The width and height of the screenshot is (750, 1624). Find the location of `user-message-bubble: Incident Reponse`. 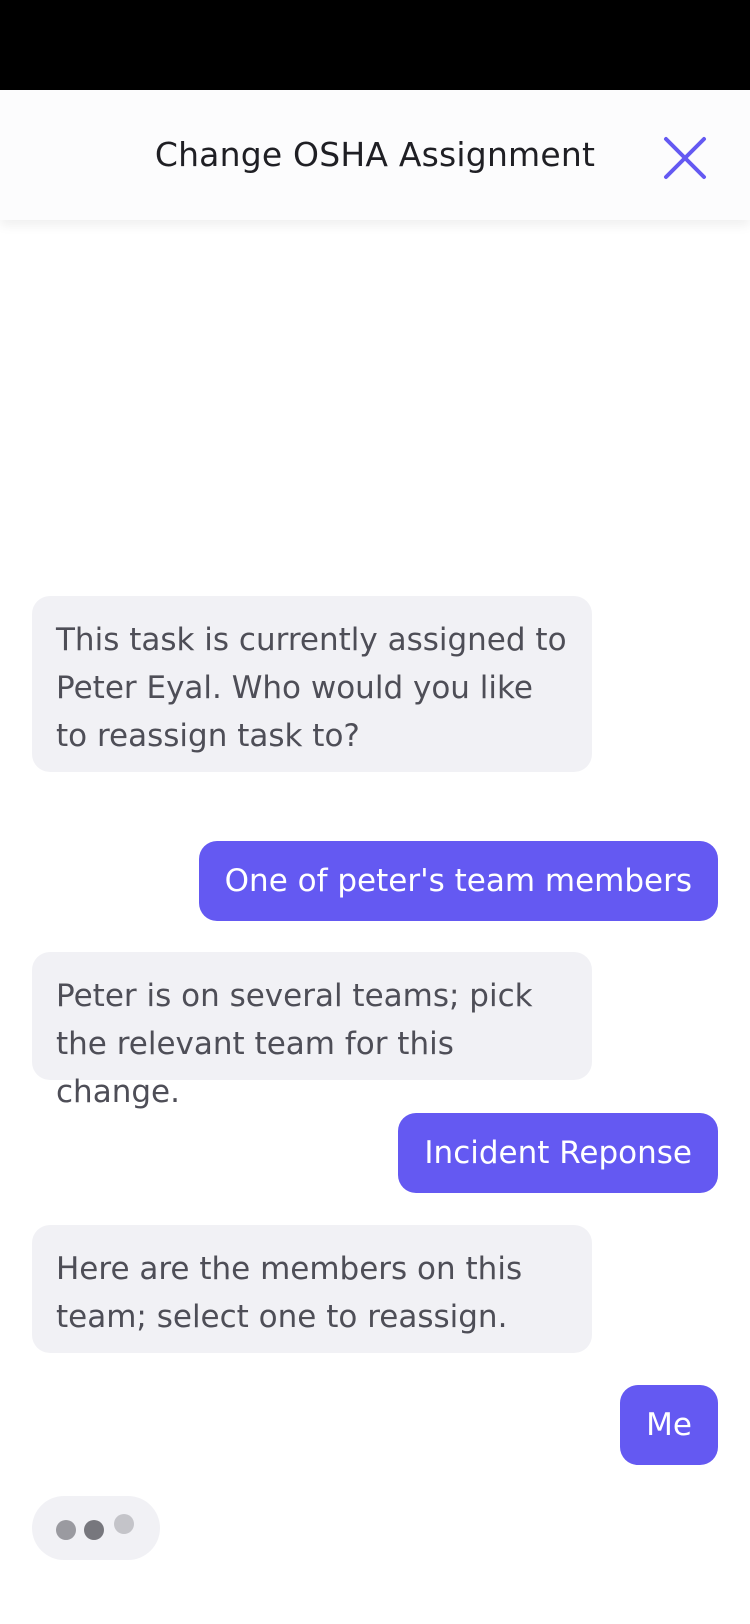

user-message-bubble: Incident Reponse is located at coordinates (558, 1153).